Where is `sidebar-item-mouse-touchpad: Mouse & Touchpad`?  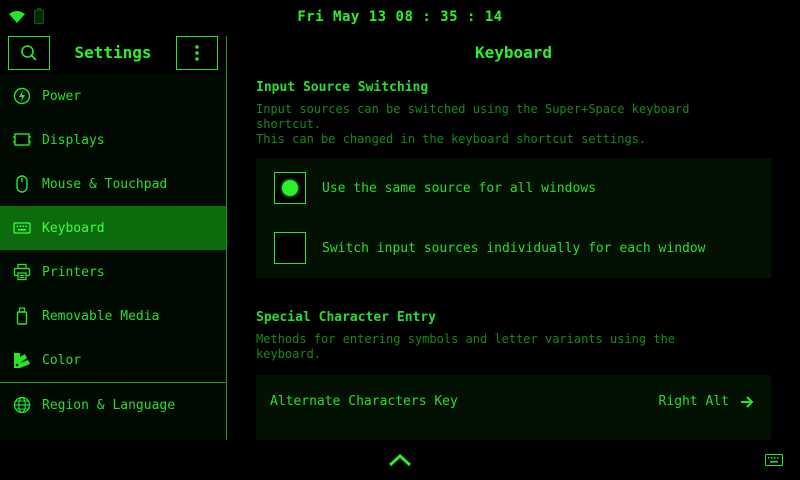 sidebar-item-mouse-touchpad: Mouse & Touchpad is located at coordinates (113, 184).